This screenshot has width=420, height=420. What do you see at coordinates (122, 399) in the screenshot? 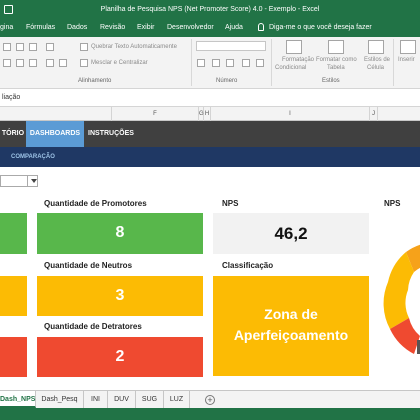
I see `sheet-tab-duv: DUV` at bounding box center [122, 399].